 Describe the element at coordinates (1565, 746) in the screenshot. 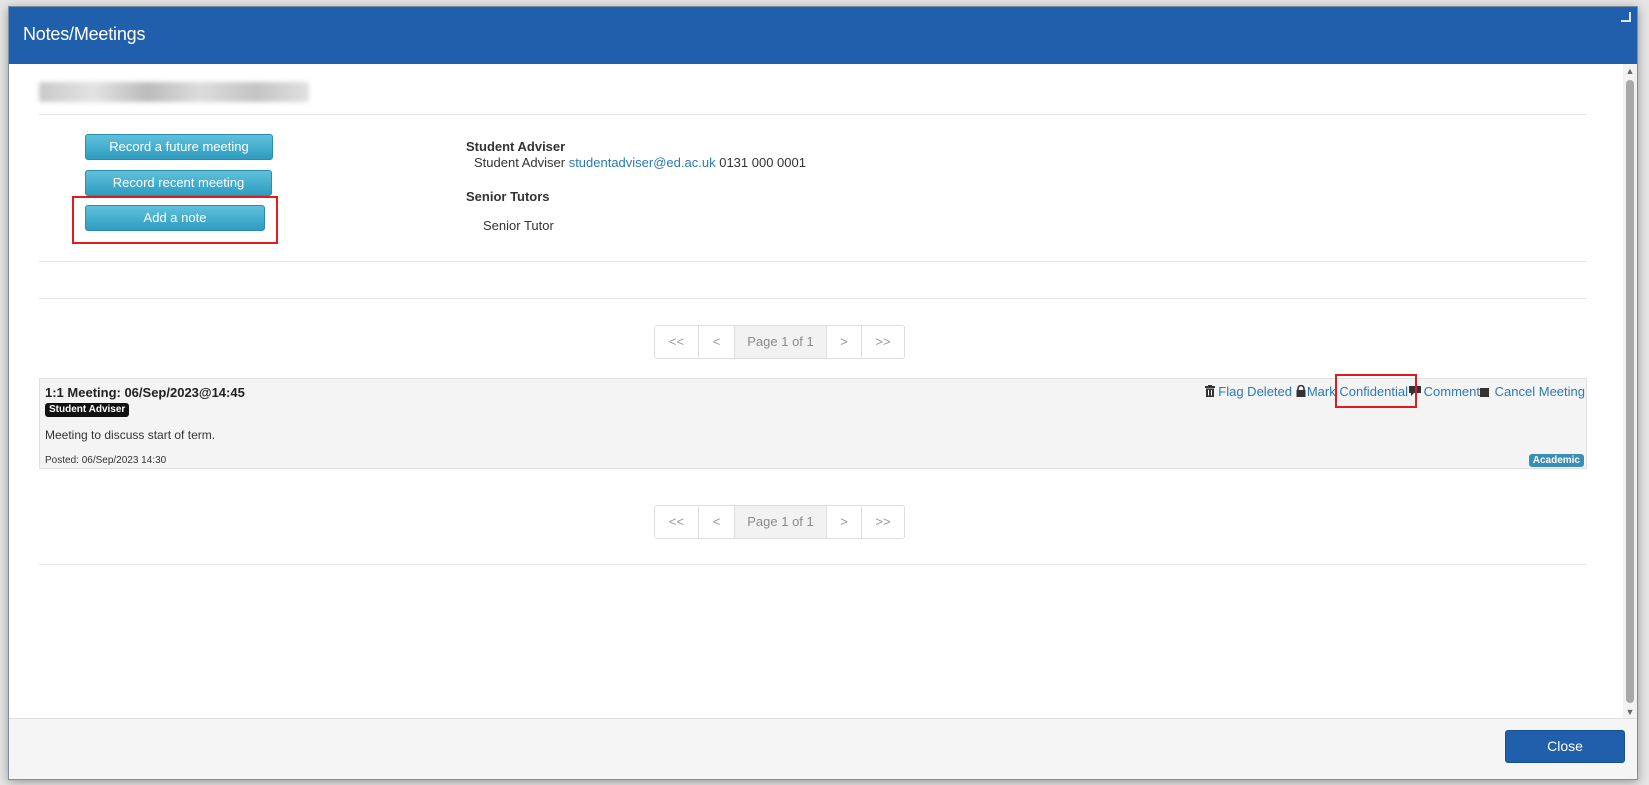

I see `close-button: Close` at that location.